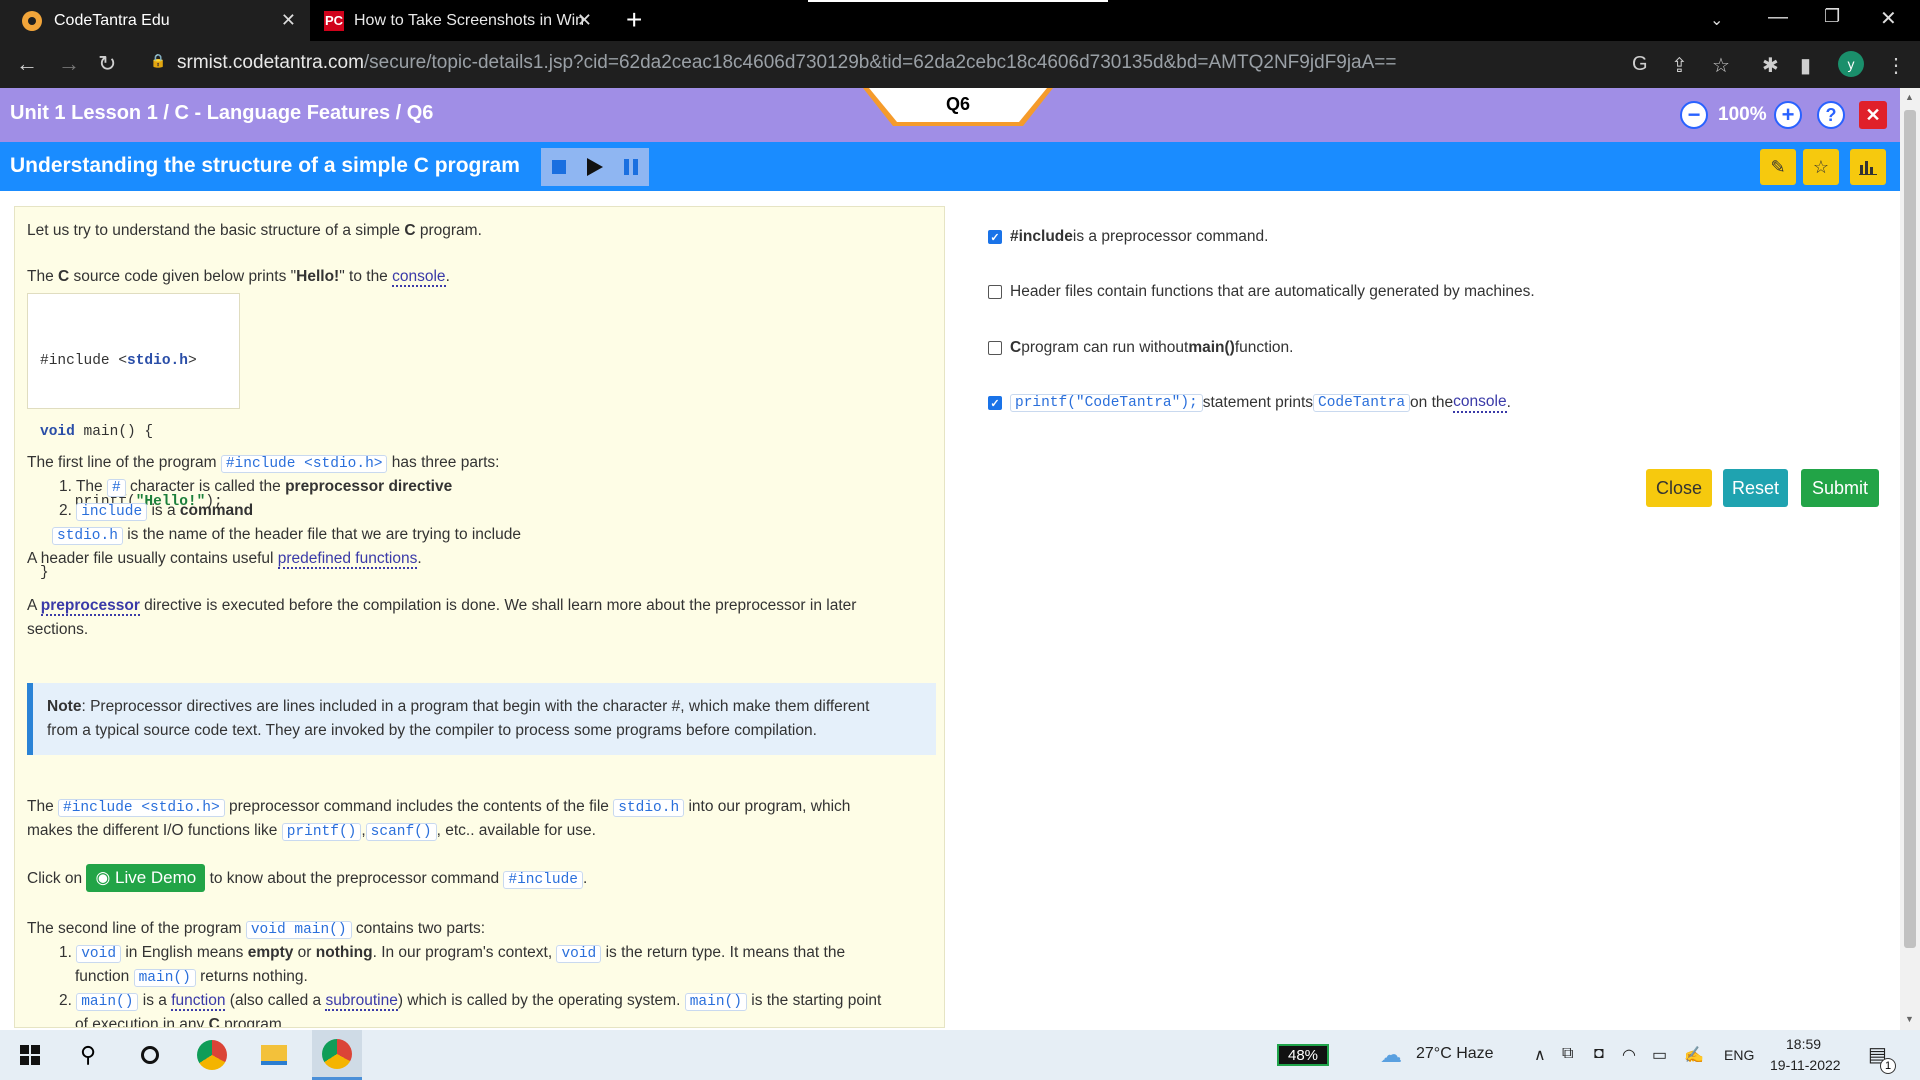 The image size is (1920, 1080). What do you see at coordinates (1805, 65) in the screenshot?
I see `side-panel-icon: ▮` at bounding box center [1805, 65].